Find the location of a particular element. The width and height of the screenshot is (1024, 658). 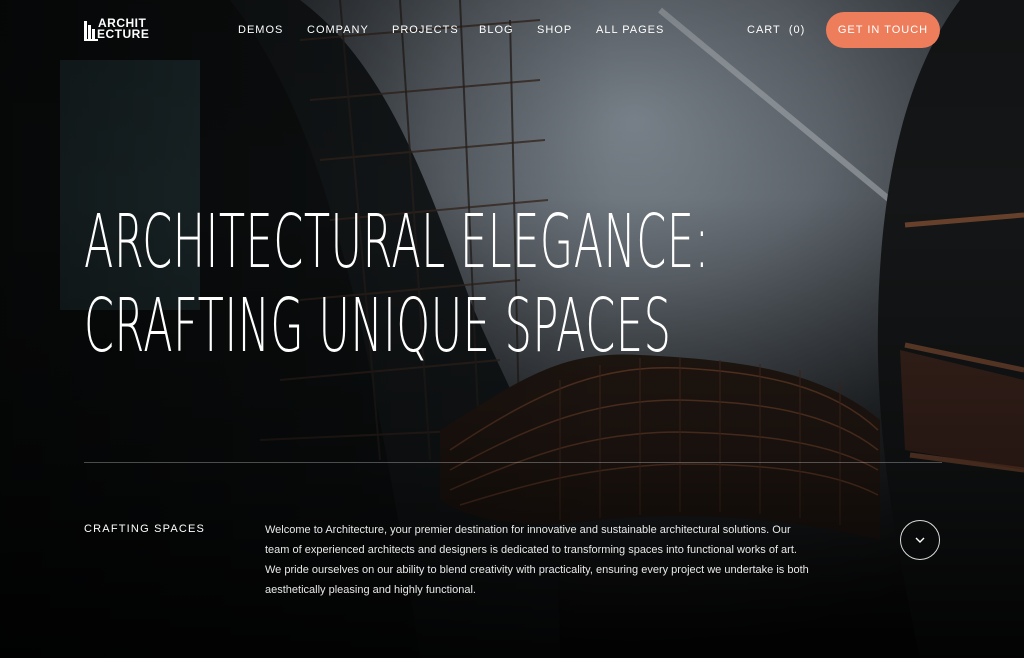

nav-company: COMPANY is located at coordinates (338, 30).